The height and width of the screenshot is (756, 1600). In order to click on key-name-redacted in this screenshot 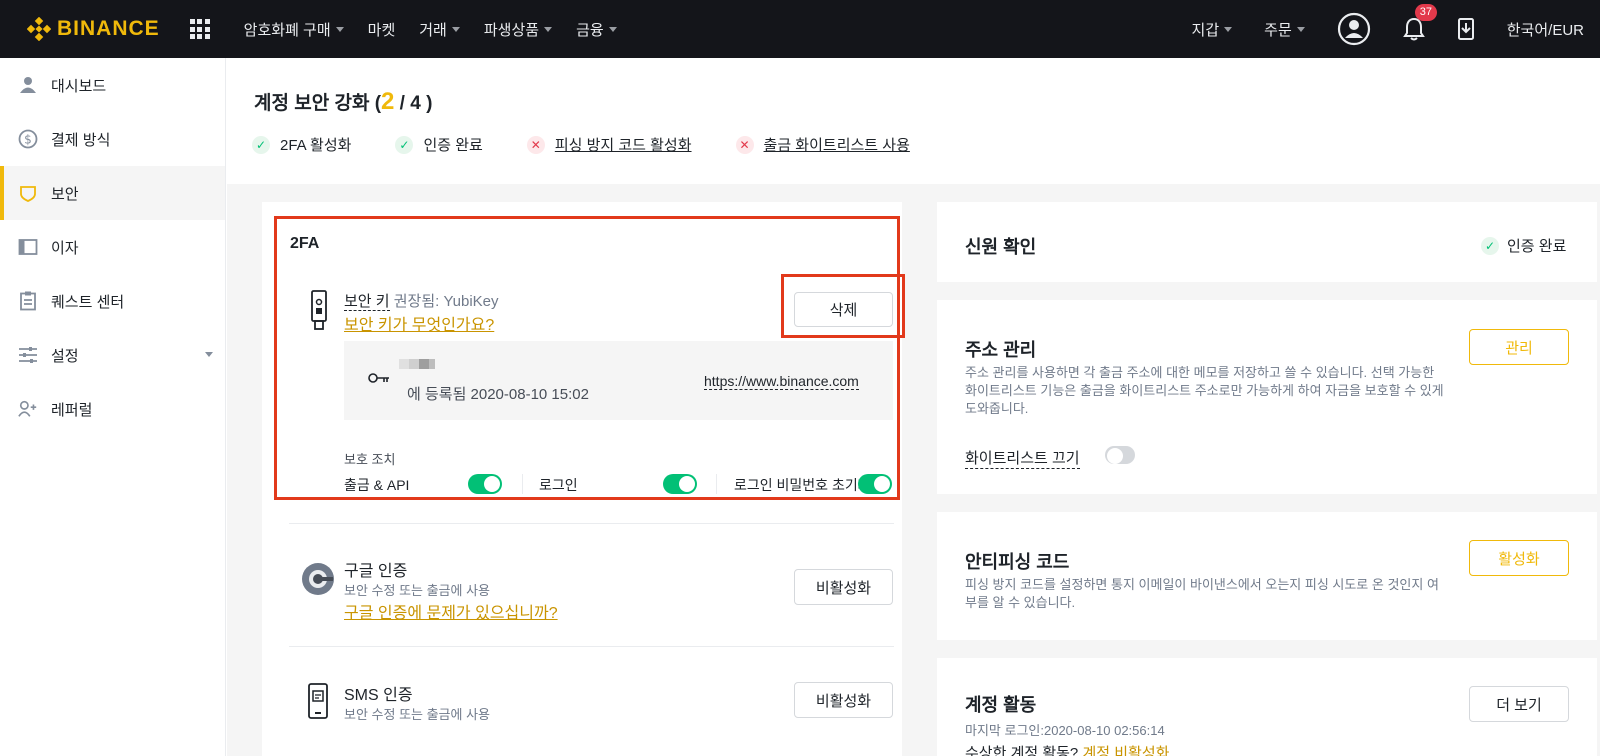, I will do `click(417, 364)`.